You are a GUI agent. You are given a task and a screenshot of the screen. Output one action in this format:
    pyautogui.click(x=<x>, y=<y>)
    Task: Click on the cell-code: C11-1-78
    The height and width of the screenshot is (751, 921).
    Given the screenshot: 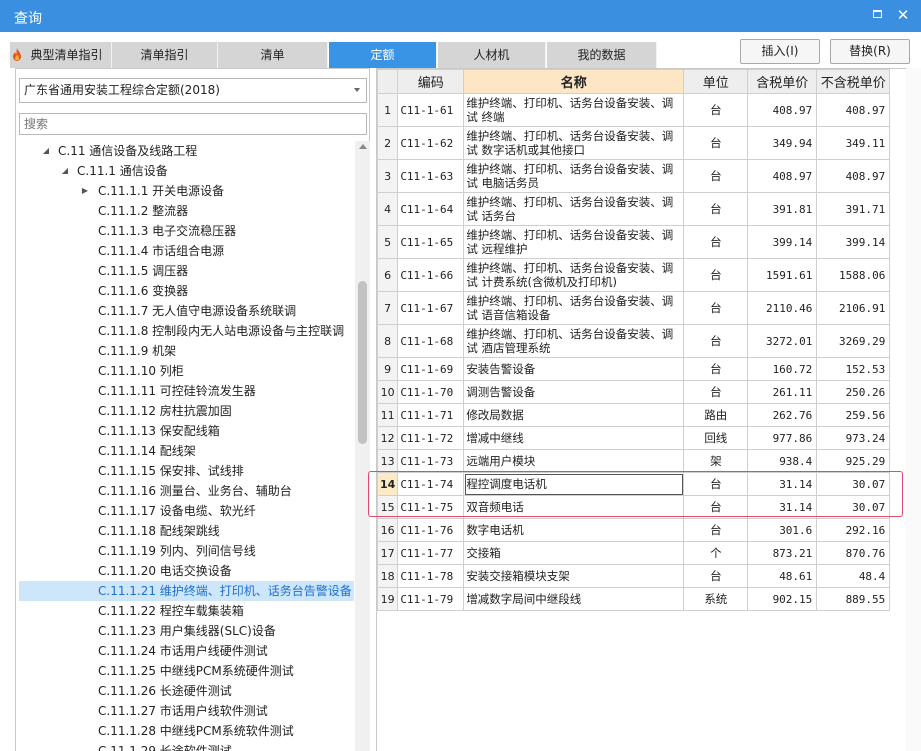 What is the action you would take?
    pyautogui.click(x=431, y=576)
    